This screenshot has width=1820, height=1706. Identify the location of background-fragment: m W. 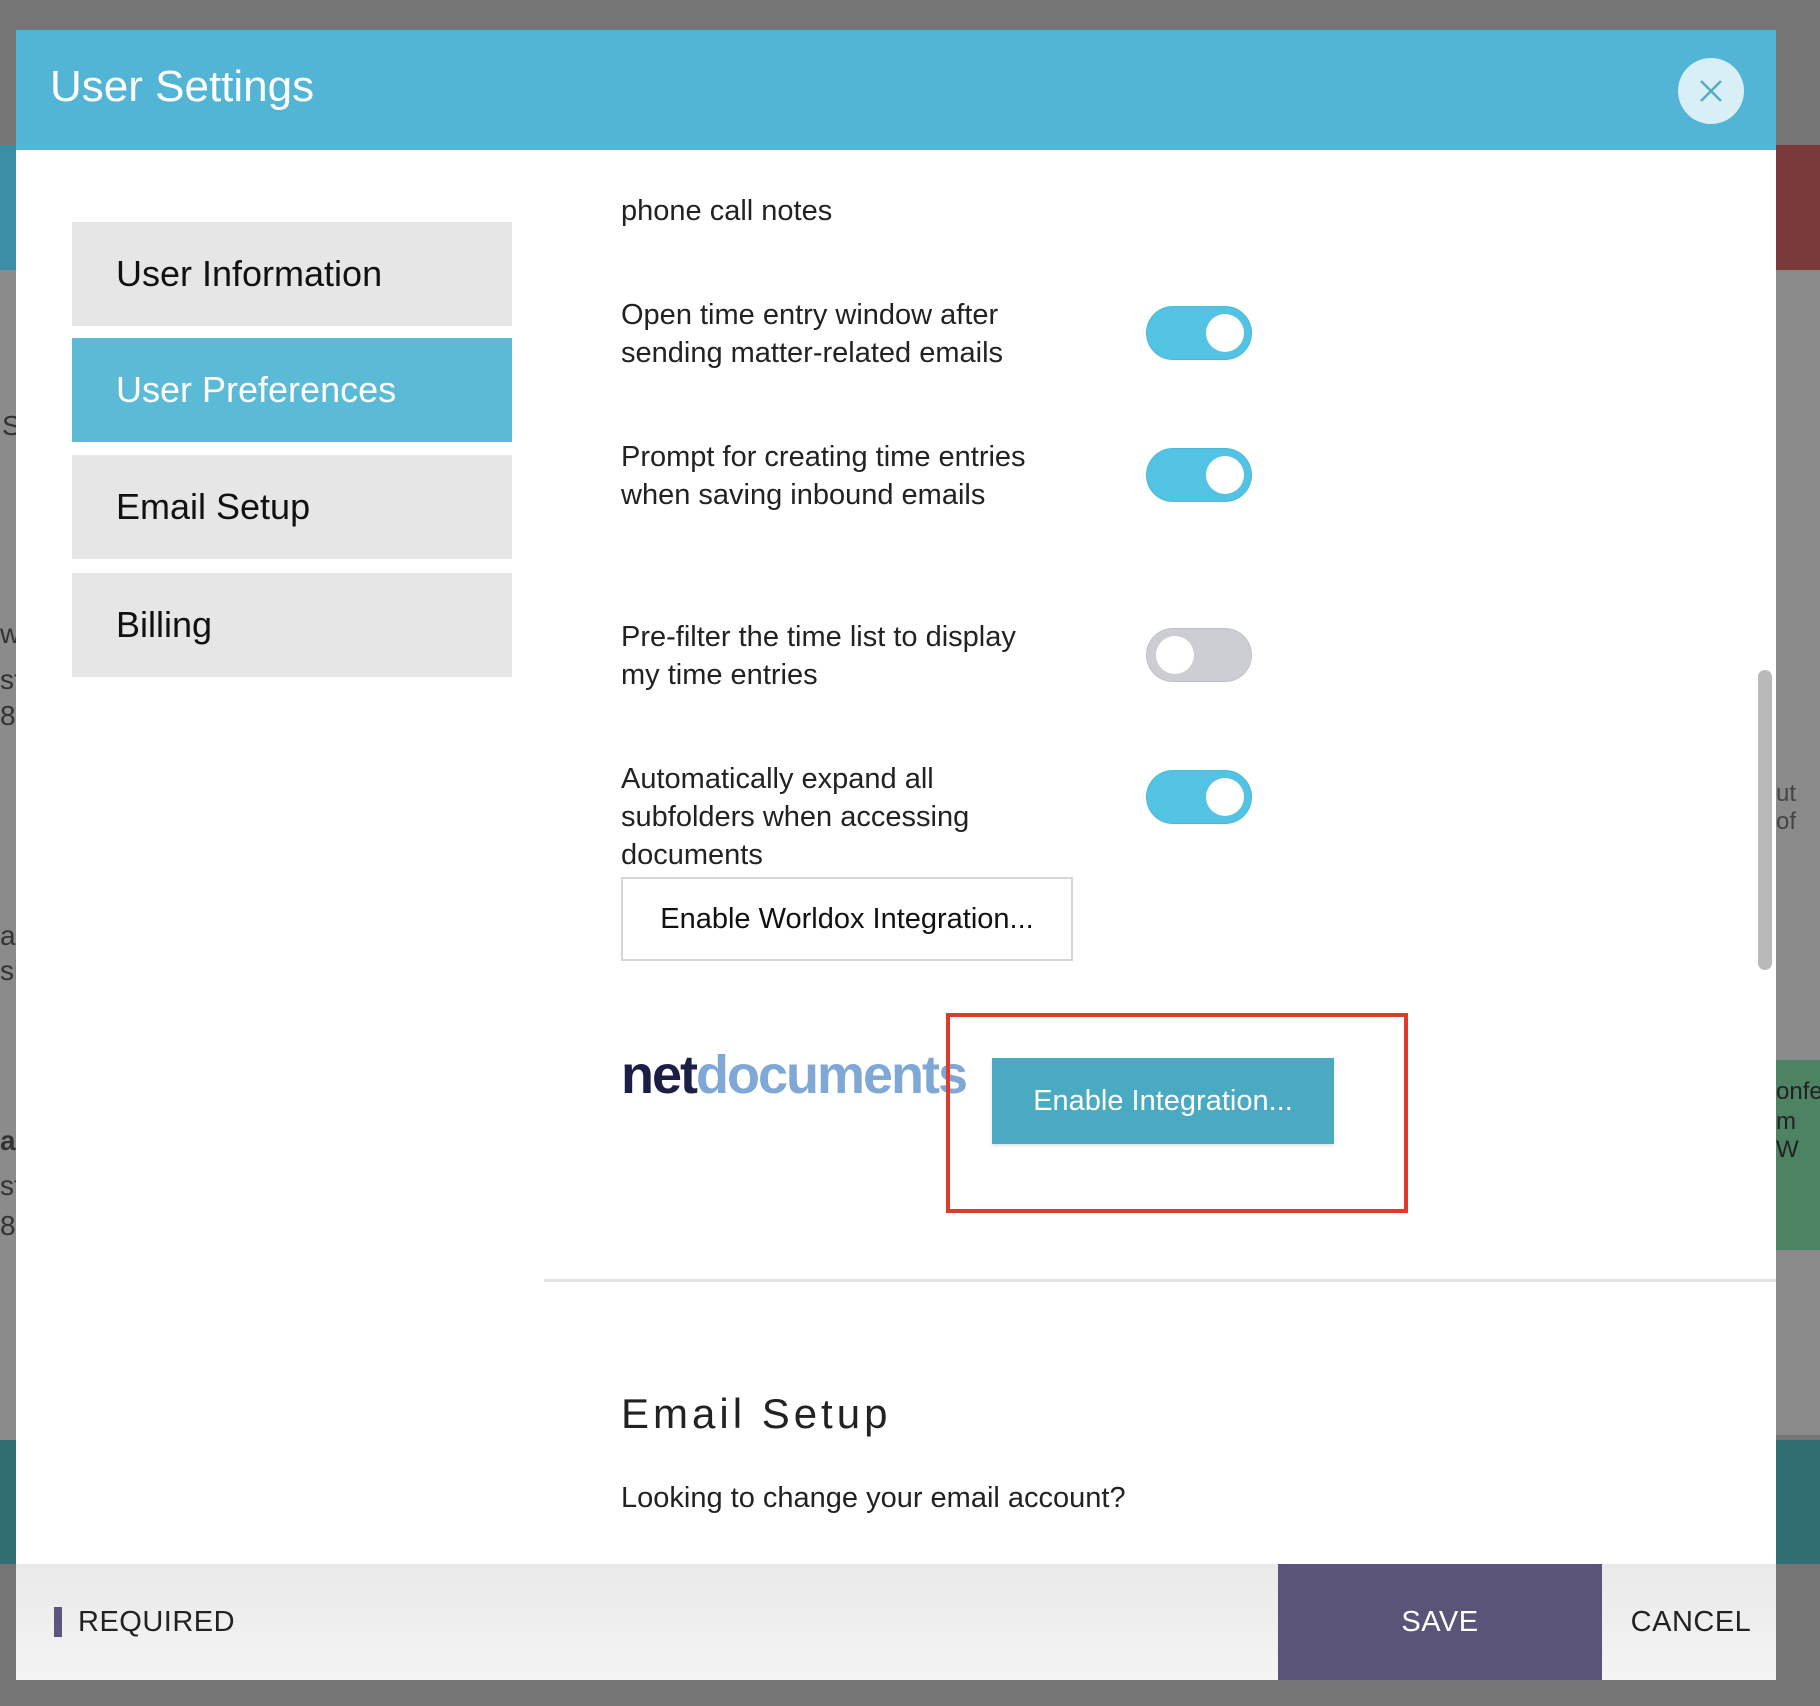
(1787, 1135).